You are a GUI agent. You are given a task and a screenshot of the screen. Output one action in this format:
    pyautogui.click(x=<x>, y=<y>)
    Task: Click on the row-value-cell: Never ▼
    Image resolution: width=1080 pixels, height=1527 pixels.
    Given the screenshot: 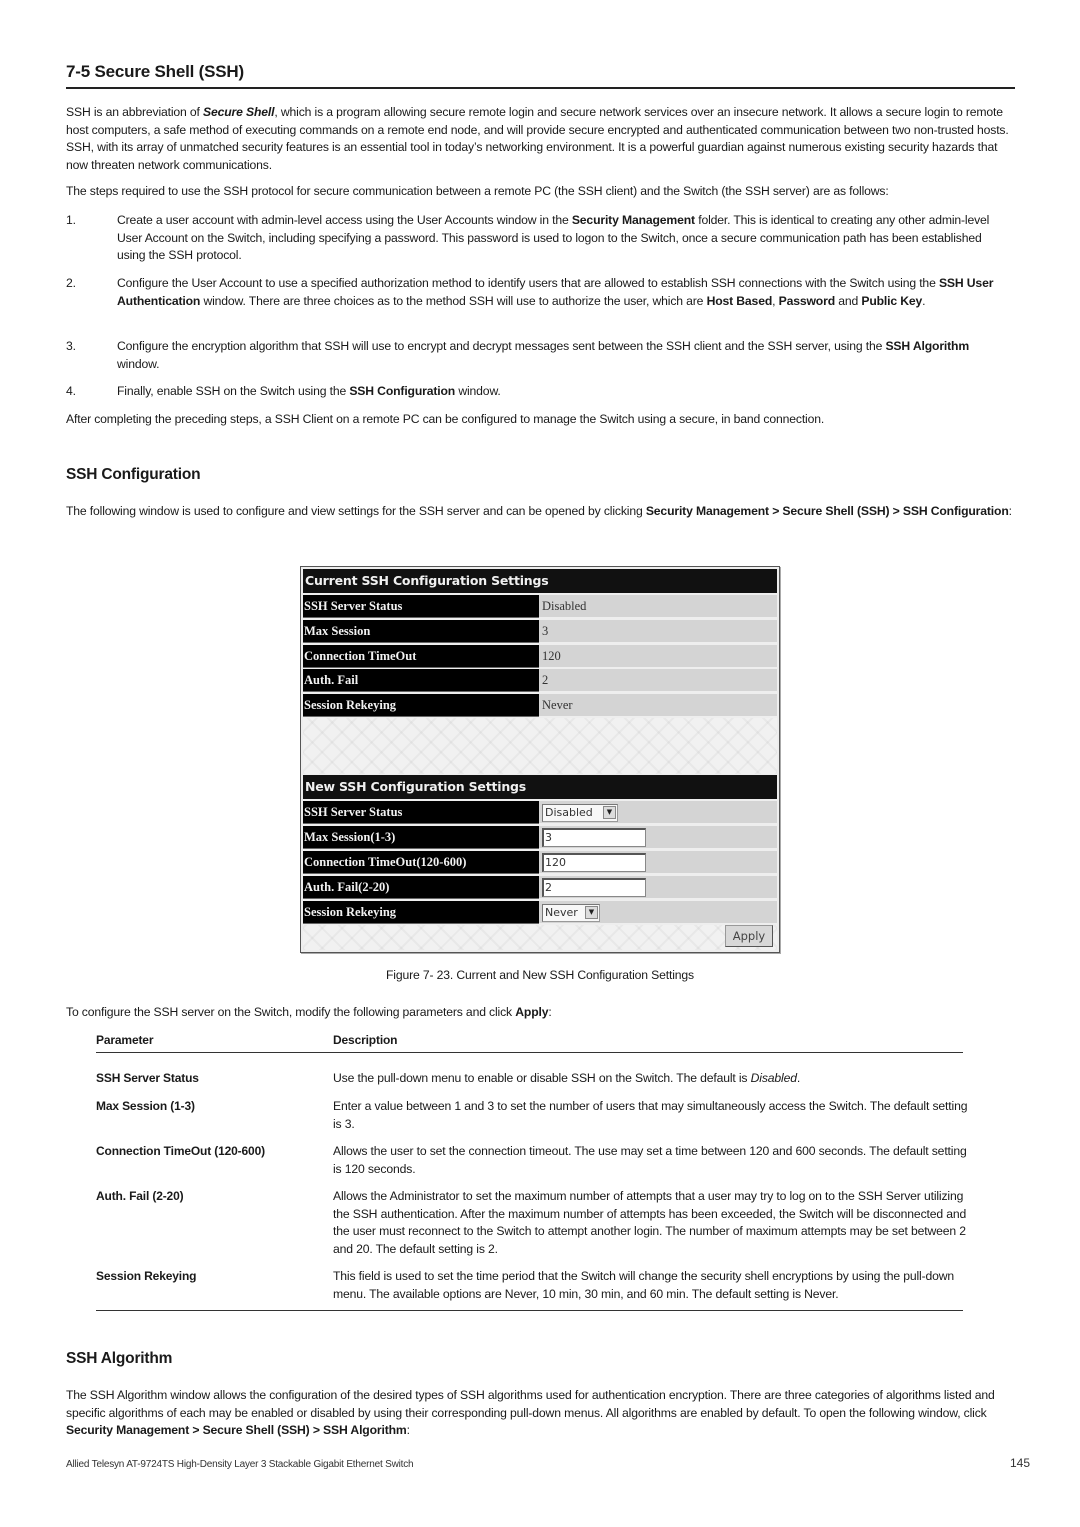 What is the action you would take?
    pyautogui.click(x=658, y=912)
    